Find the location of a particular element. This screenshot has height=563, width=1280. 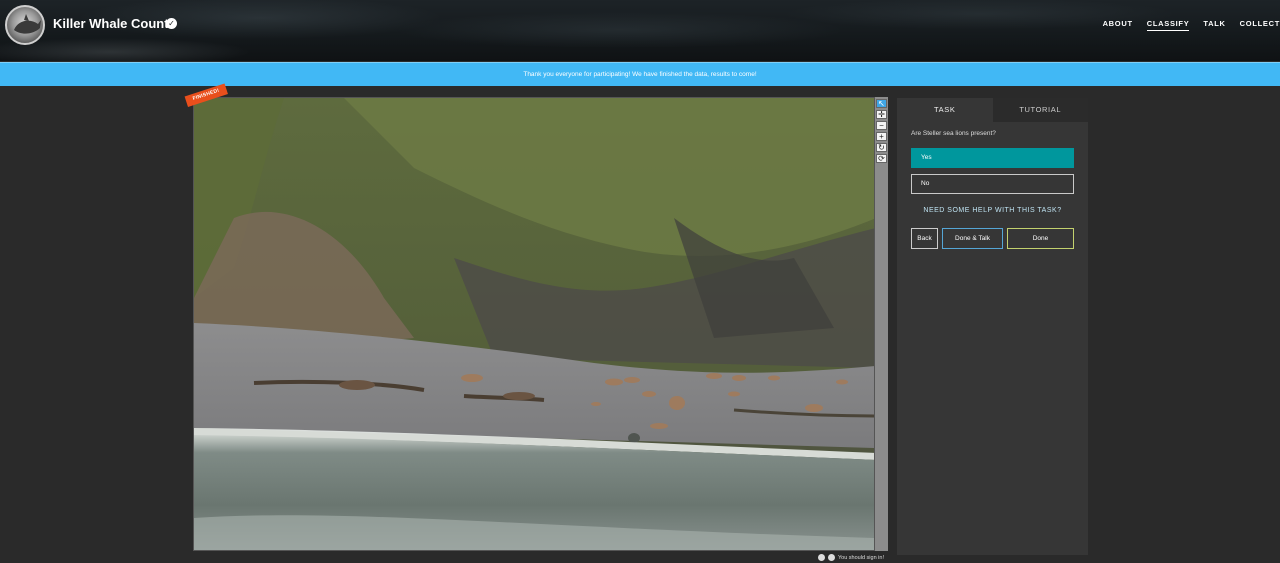

move-icon: ✛ is located at coordinates (881, 114).